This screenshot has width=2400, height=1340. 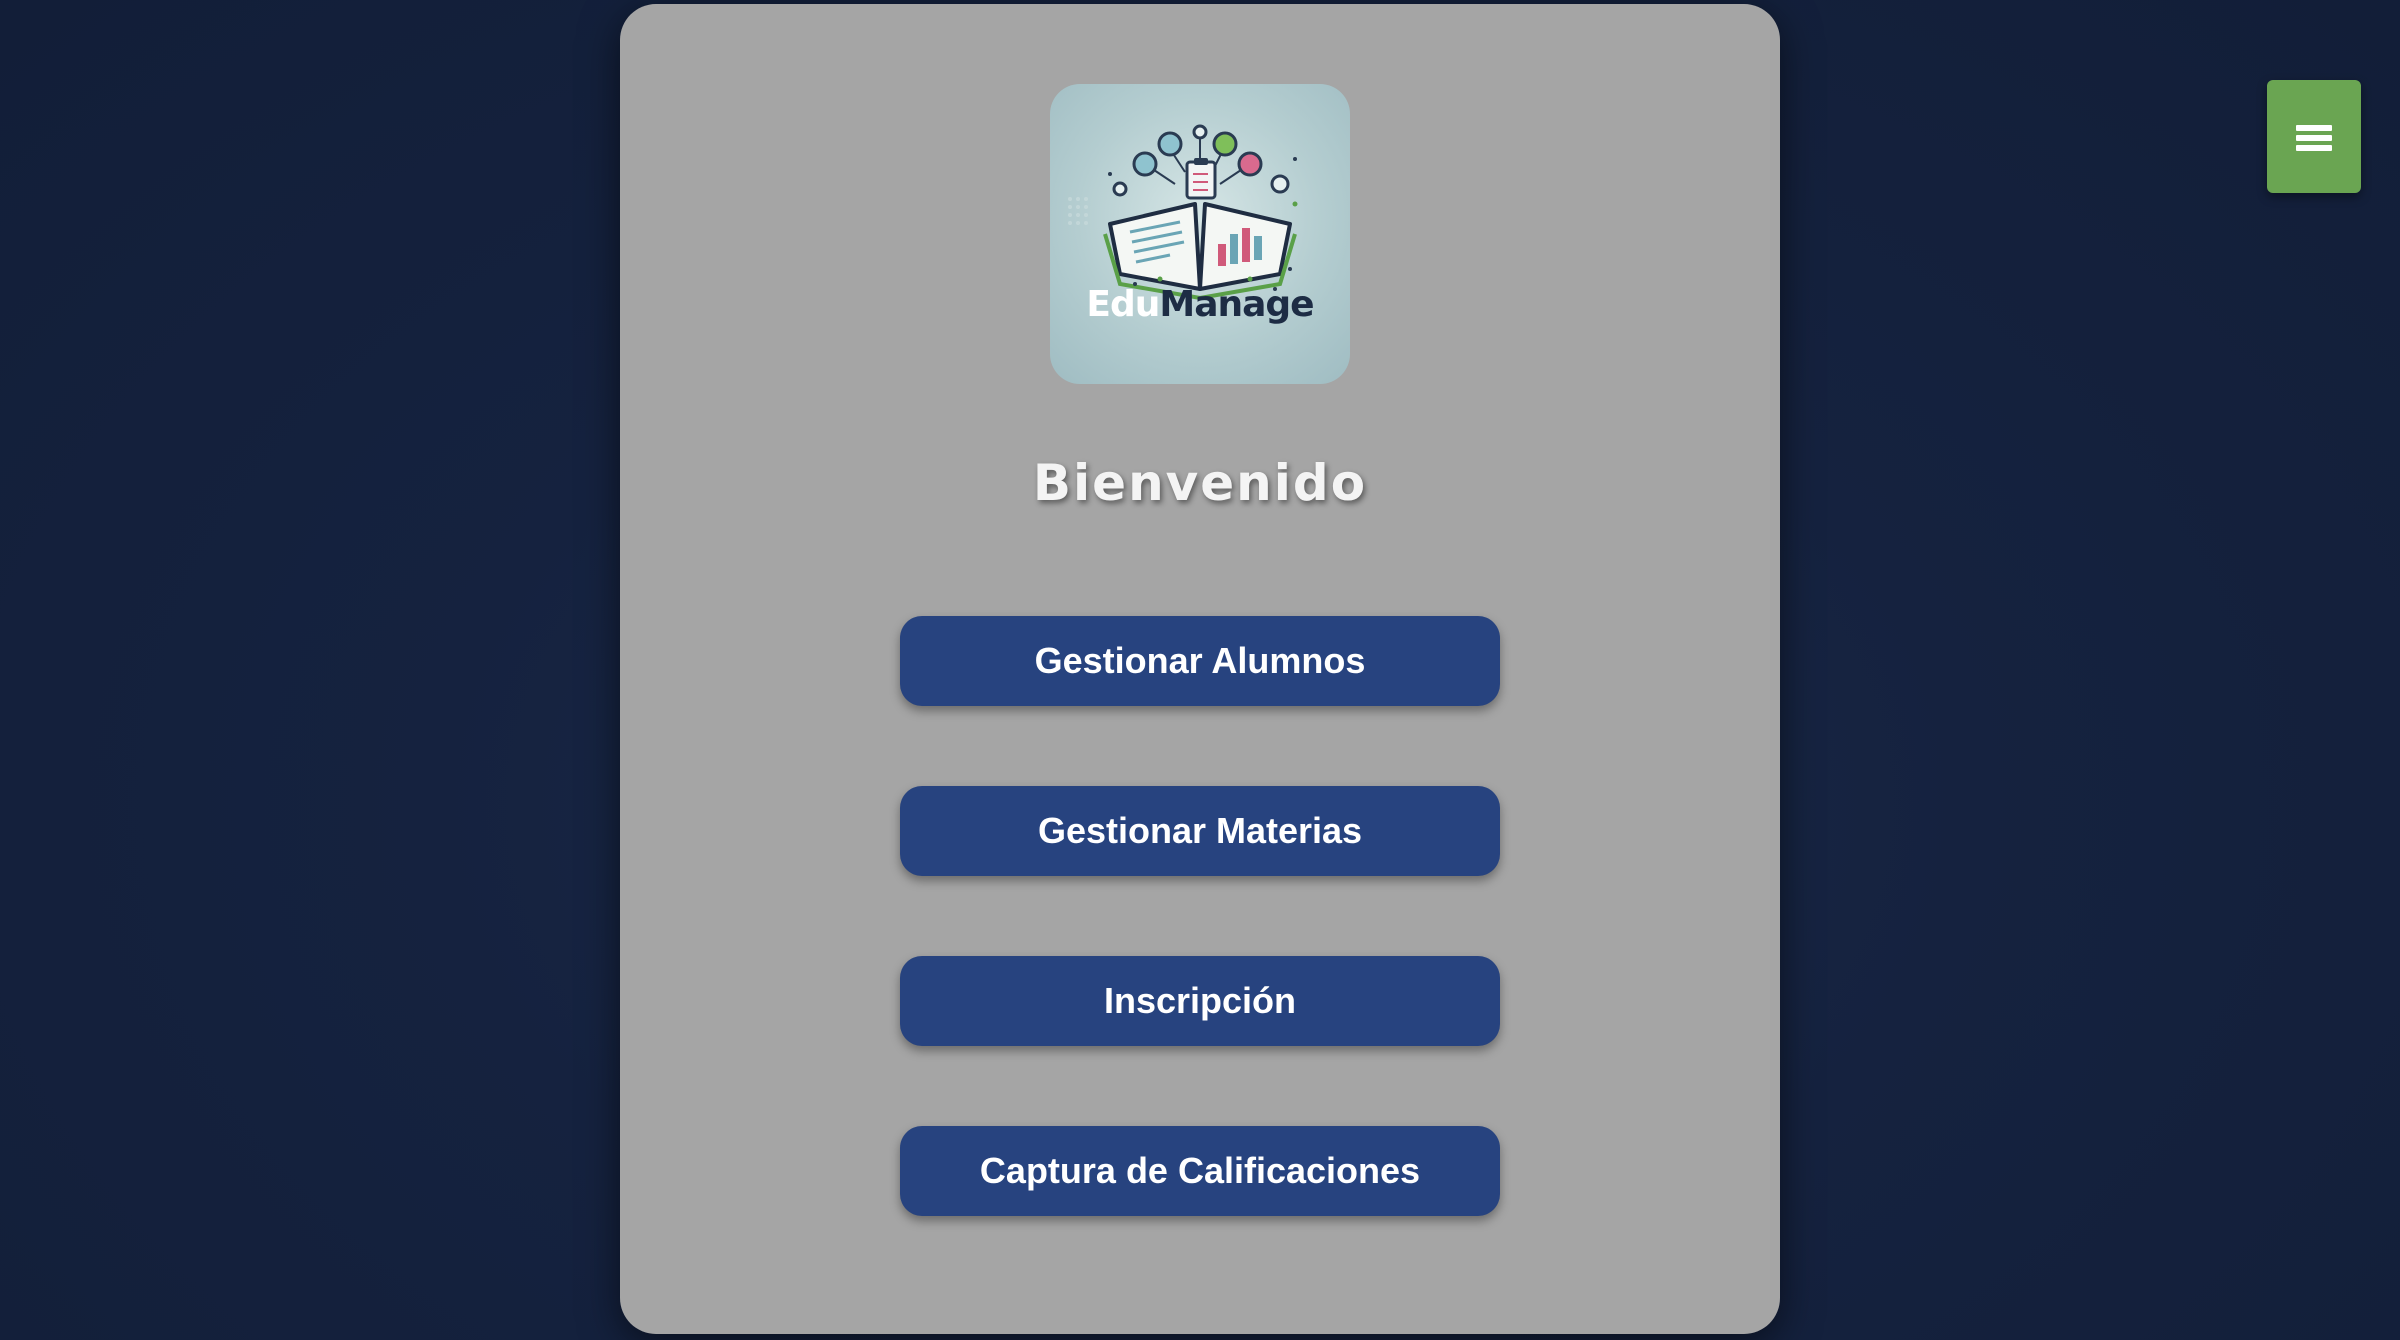 What do you see at coordinates (1236, 304) in the screenshot?
I see `logo-brand-manage: Manage` at bounding box center [1236, 304].